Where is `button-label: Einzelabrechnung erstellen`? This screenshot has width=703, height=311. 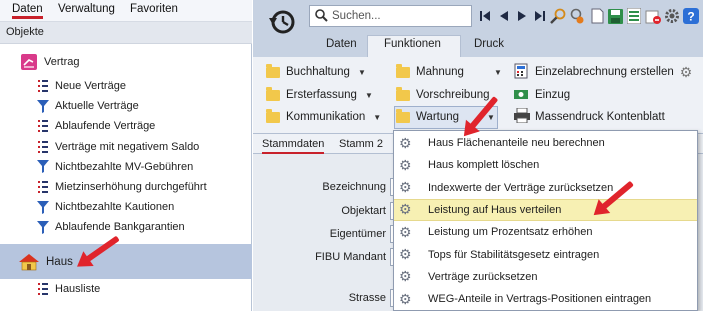 button-label: Einzelabrechnung erstellen is located at coordinates (604, 72).